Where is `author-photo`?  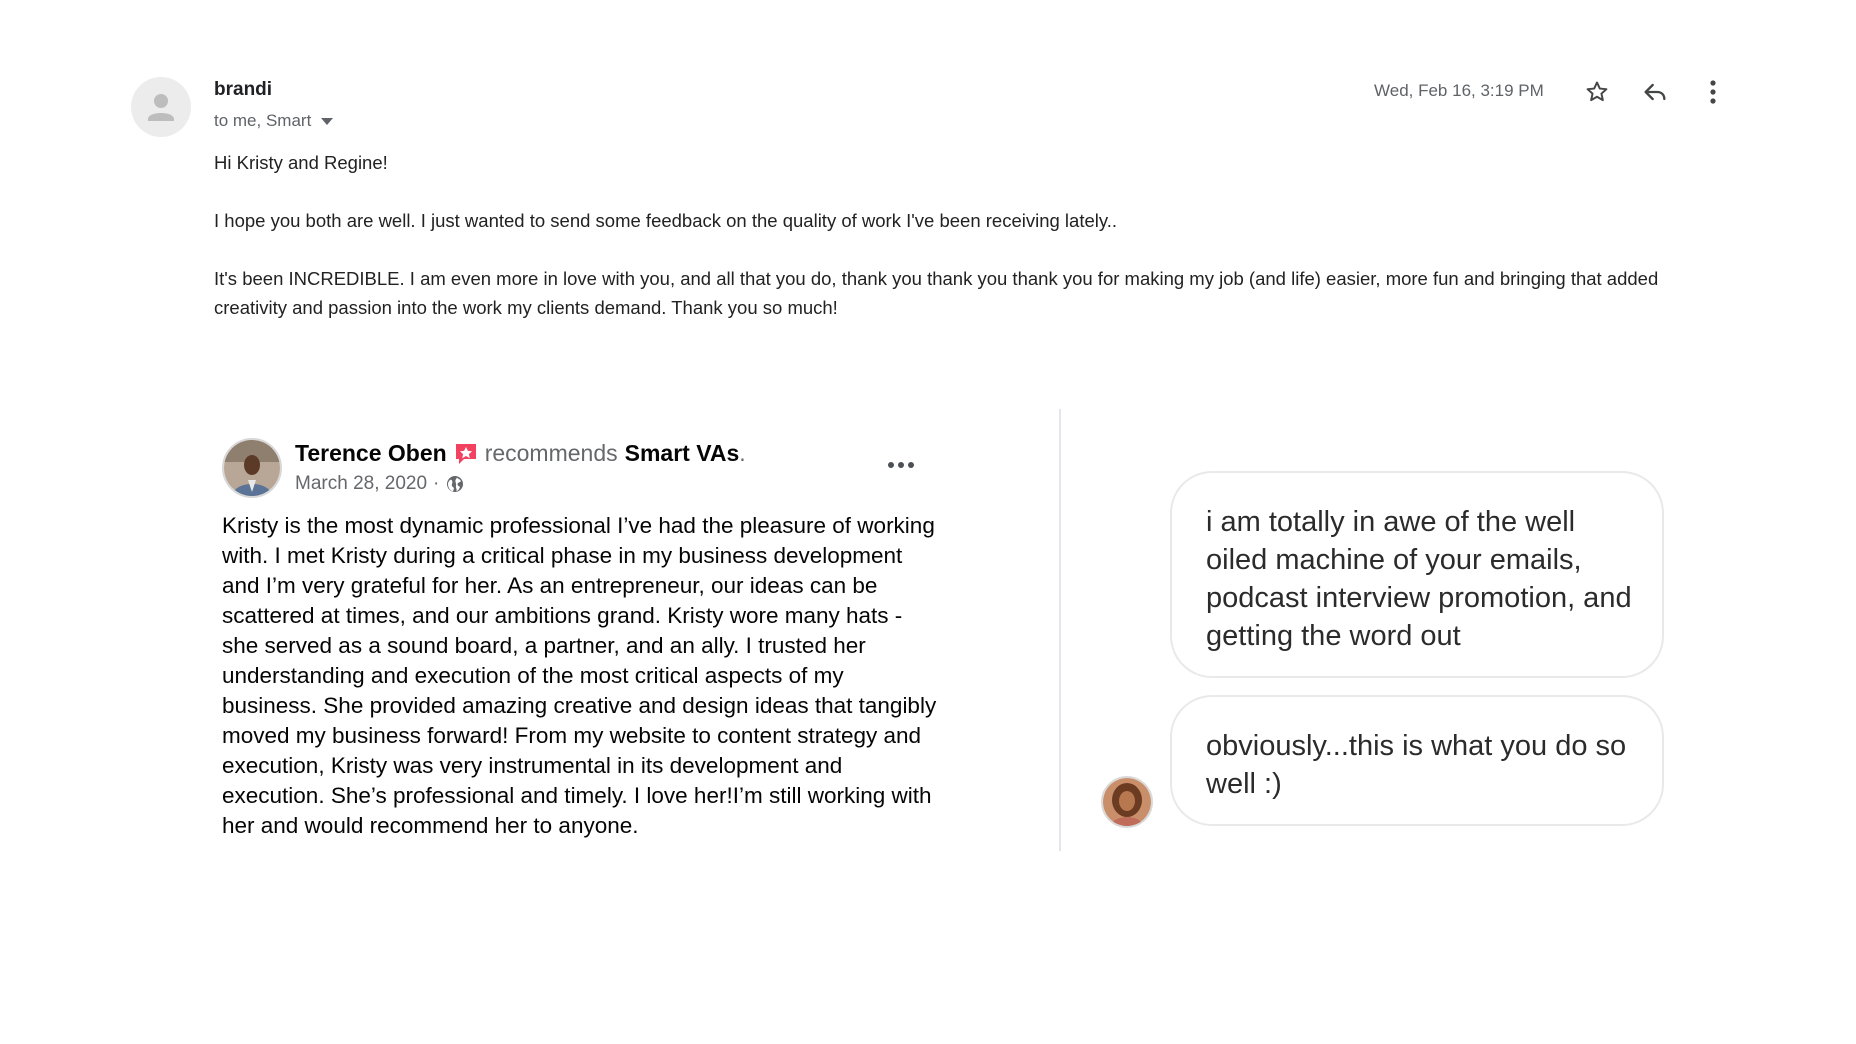
author-photo is located at coordinates (252, 468).